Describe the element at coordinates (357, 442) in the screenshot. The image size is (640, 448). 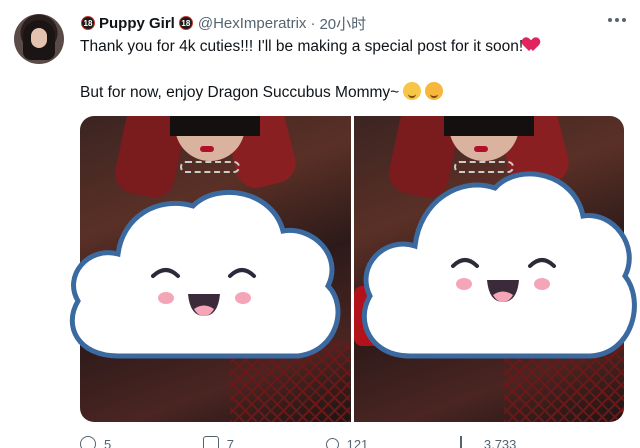
I see `like-count: 121` at that location.